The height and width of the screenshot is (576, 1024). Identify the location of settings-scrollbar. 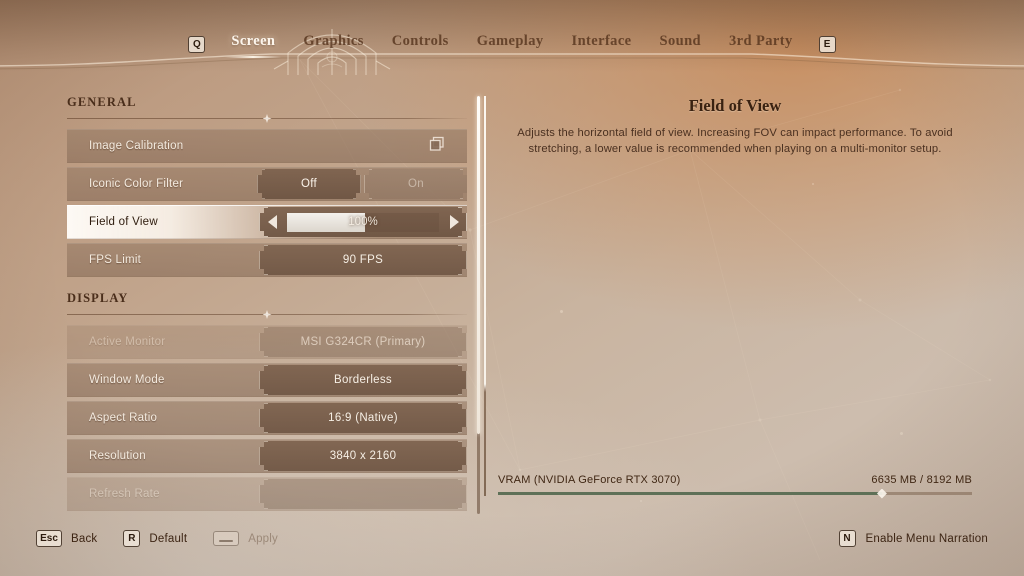
(478, 305).